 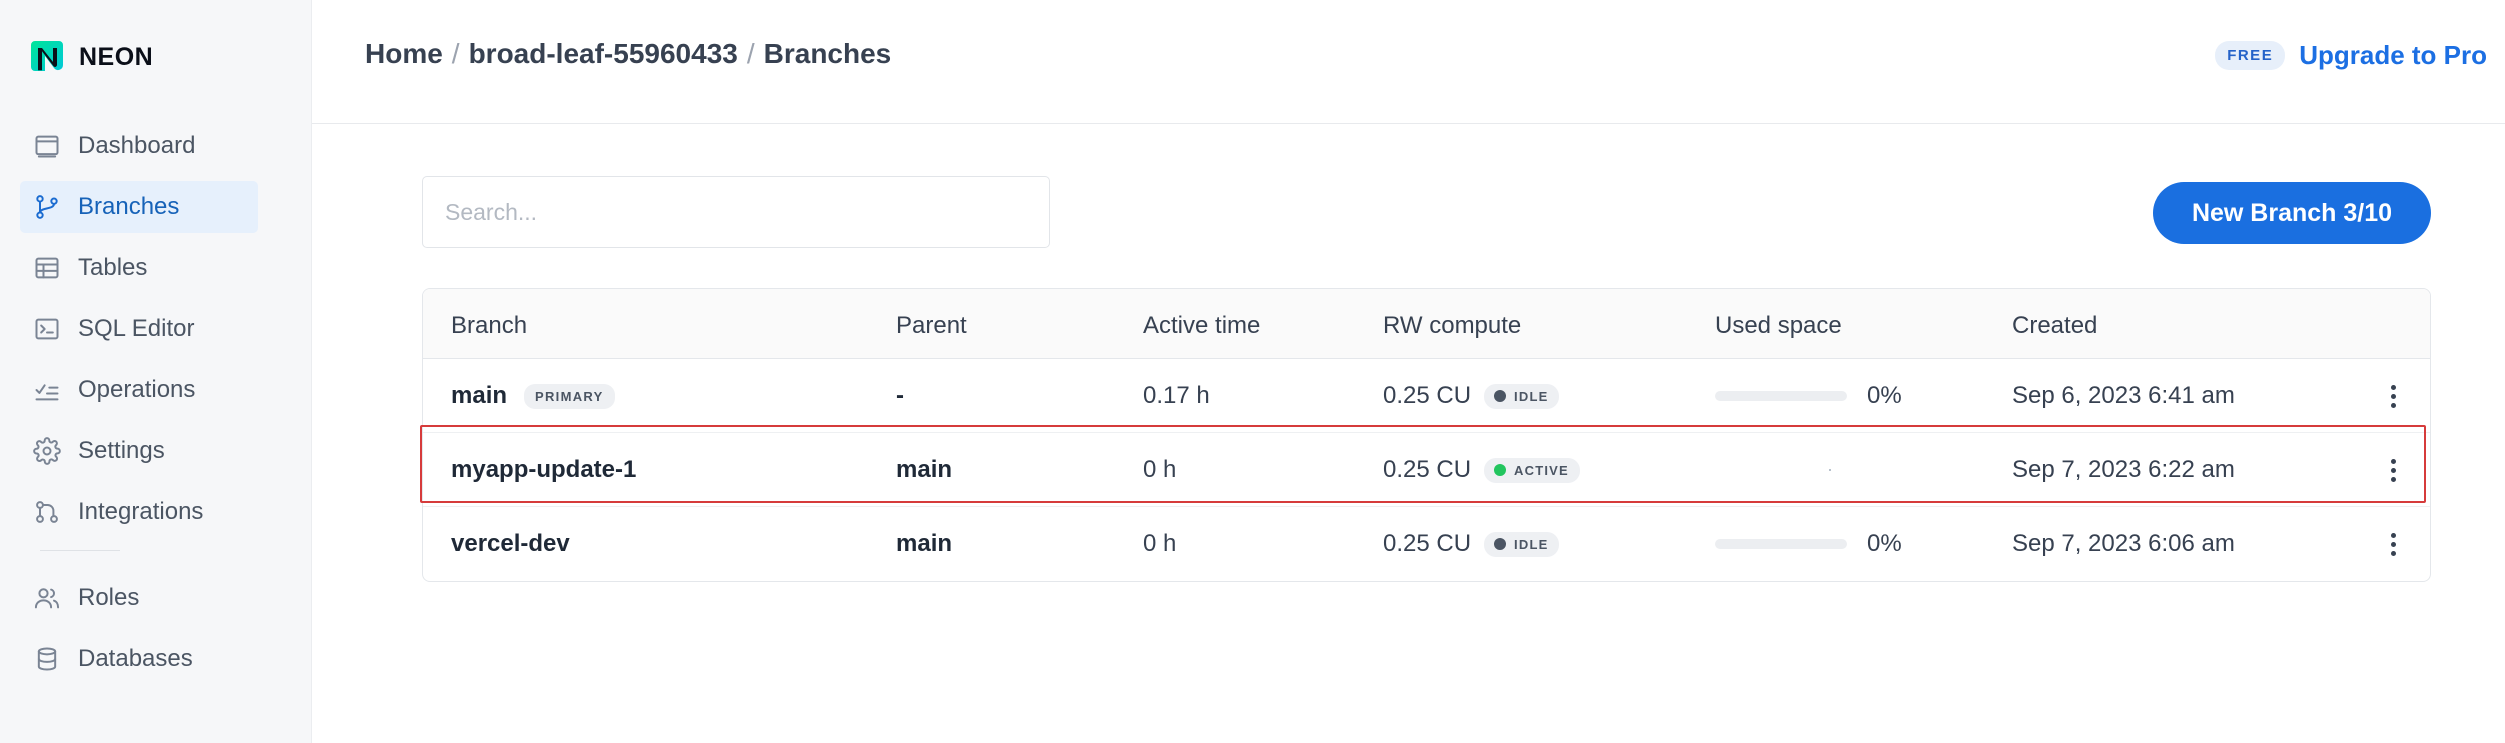 I want to click on sidebar-item-label: Operations, so click(x=137, y=389).